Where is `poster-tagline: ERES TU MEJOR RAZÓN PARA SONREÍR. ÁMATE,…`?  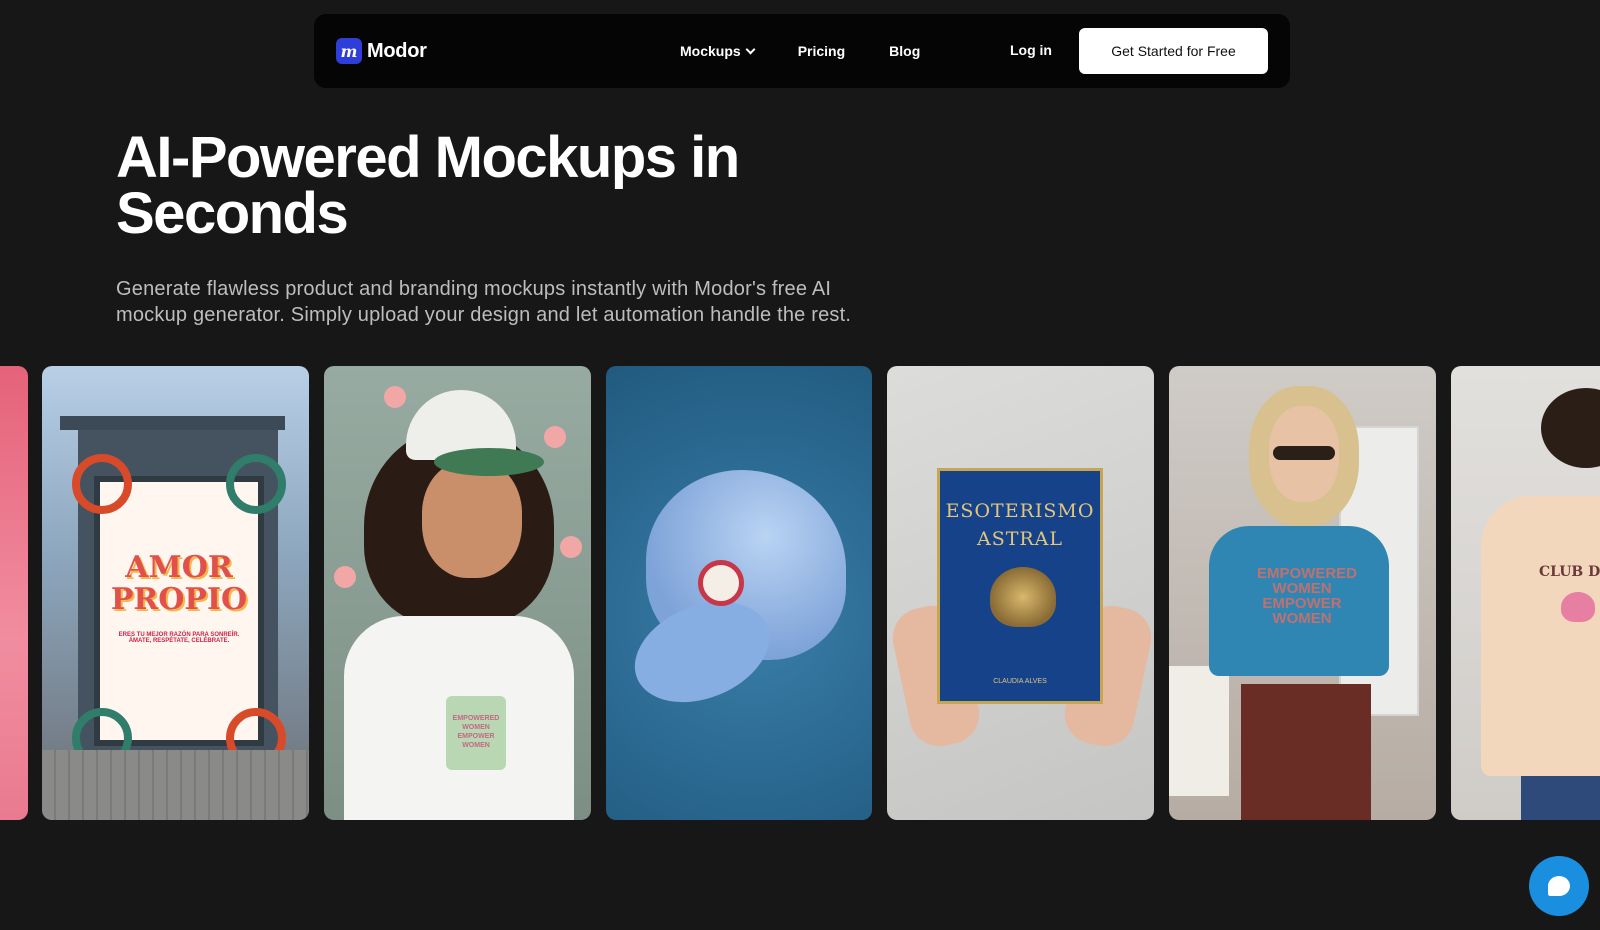 poster-tagline: ERES TU MEJOR RAZÓN PARA SONREÍR. ÁMATE,… is located at coordinates (179, 638).